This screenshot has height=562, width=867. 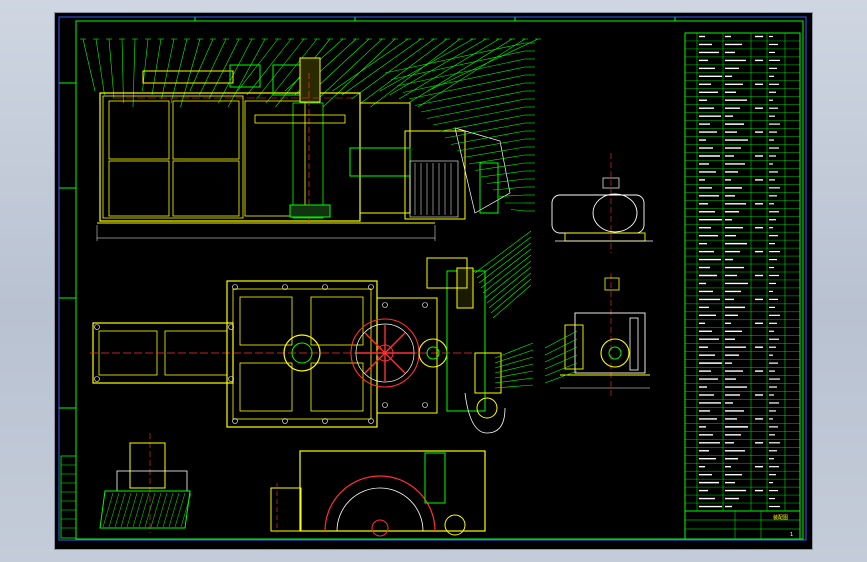 What do you see at coordinates (602, 203) in the screenshot?
I see `side-view-top` at bounding box center [602, 203].